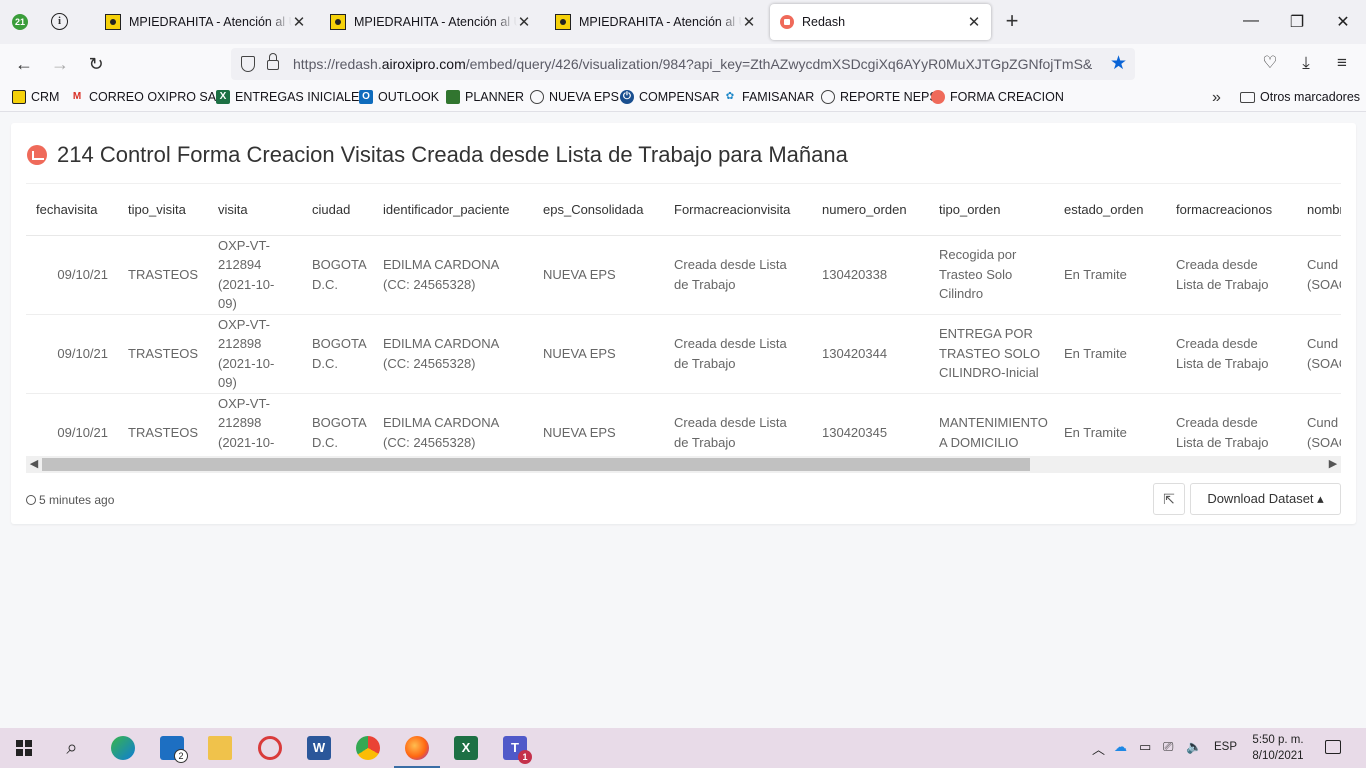  I want to click on column-header: tipo_visita, so click(163, 210).